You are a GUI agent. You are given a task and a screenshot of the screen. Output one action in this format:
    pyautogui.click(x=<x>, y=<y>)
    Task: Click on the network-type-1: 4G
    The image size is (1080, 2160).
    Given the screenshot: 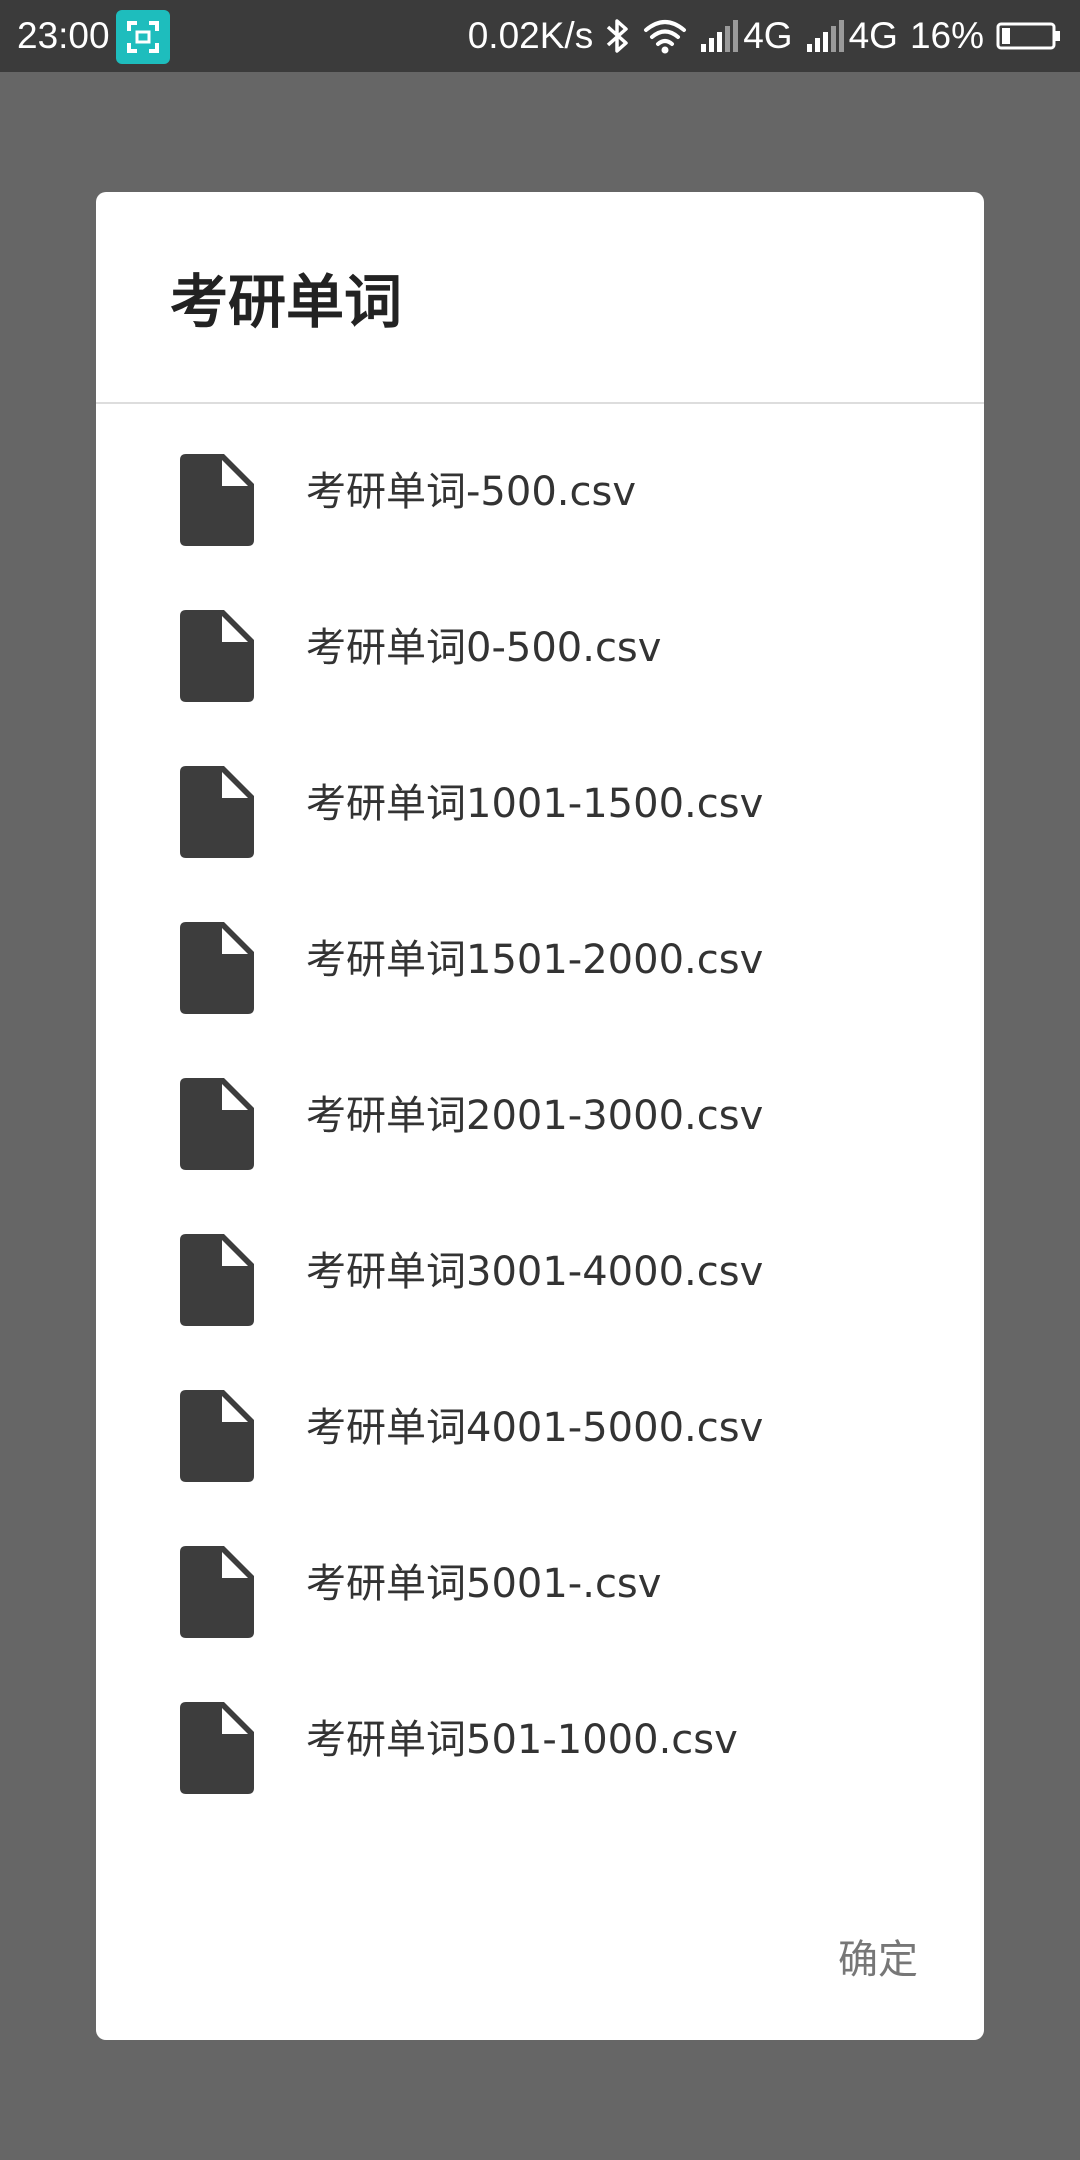 What is the action you would take?
    pyautogui.click(x=768, y=35)
    